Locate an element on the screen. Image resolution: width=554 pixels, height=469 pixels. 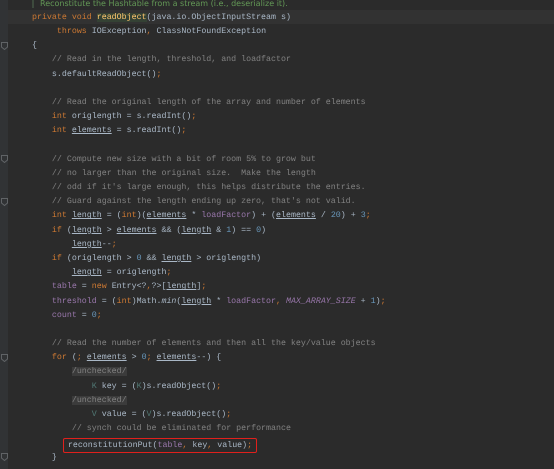
code-line: if (origlength > 0 && length > origlength) is located at coordinates (157, 258).